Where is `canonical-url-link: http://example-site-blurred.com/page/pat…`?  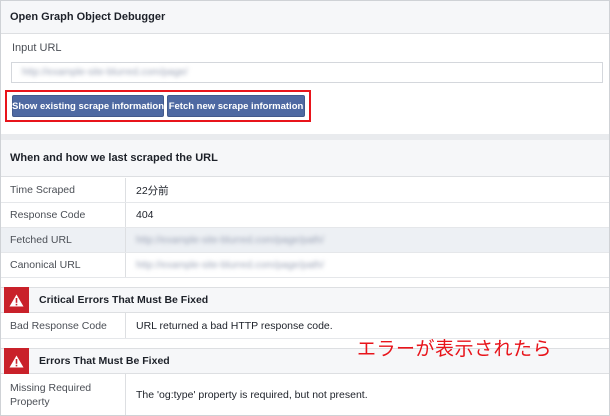
canonical-url-link: http://example-site-blurred.com/page/pat… is located at coordinates (230, 265).